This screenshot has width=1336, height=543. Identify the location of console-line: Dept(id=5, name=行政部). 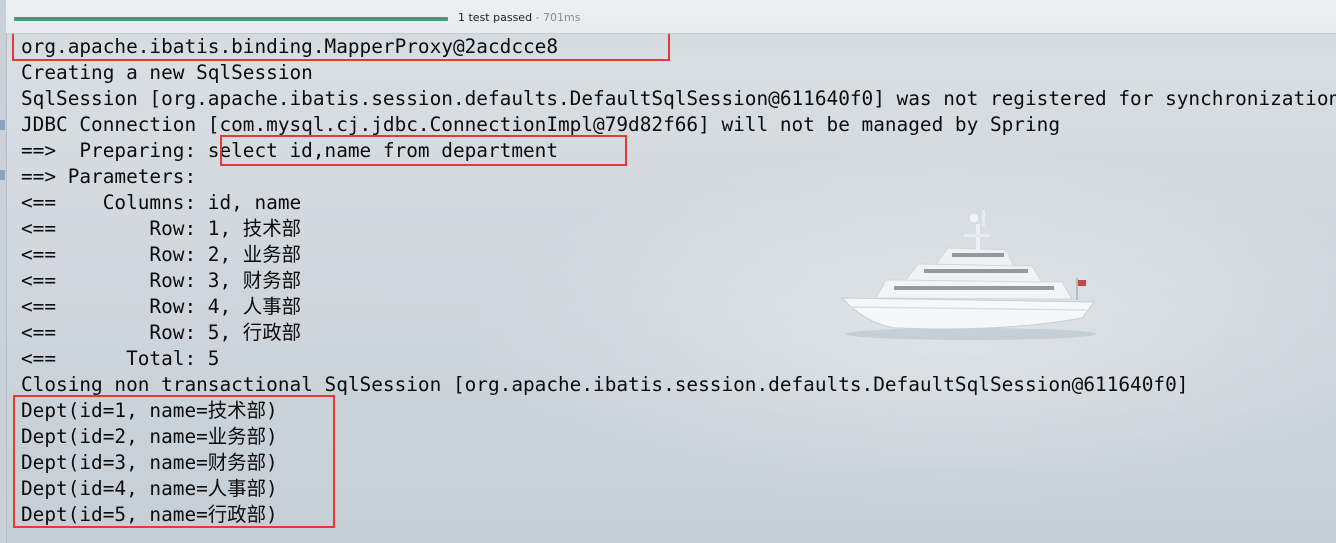
(149, 514).